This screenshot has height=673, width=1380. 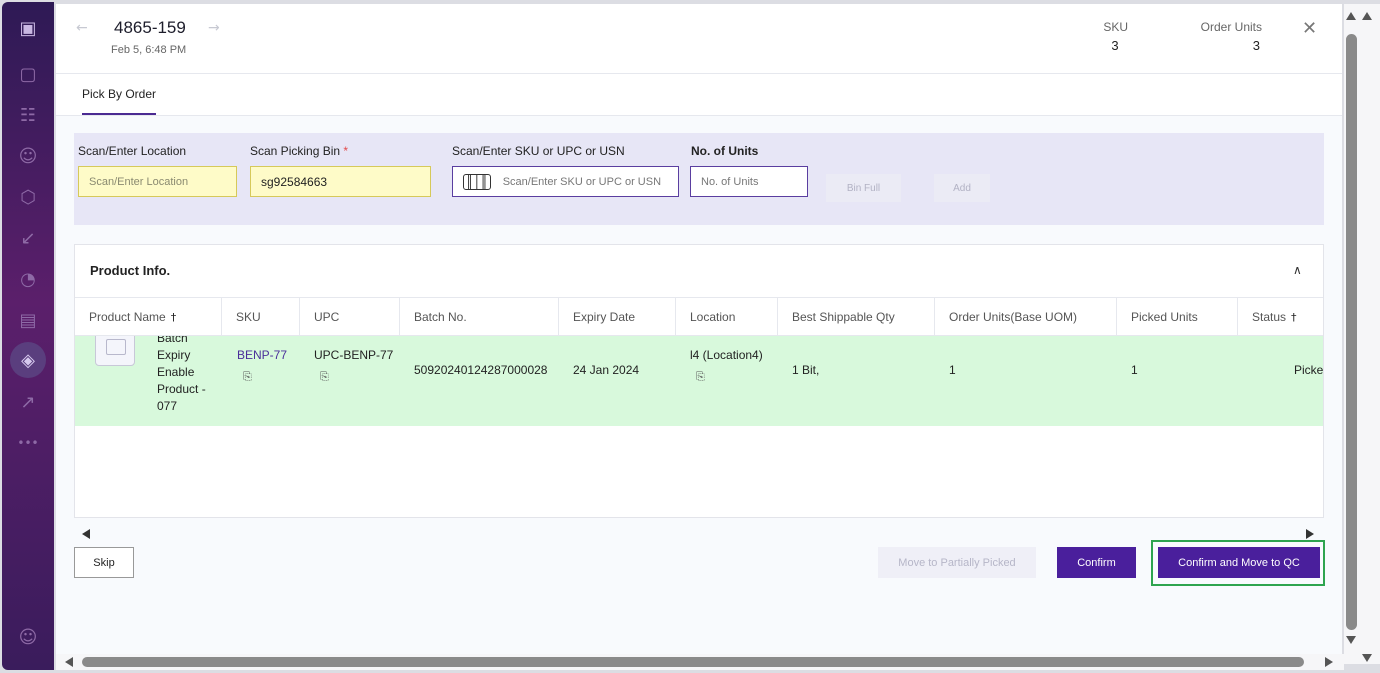 I want to click on required-mark: *, so click(x=346, y=151).